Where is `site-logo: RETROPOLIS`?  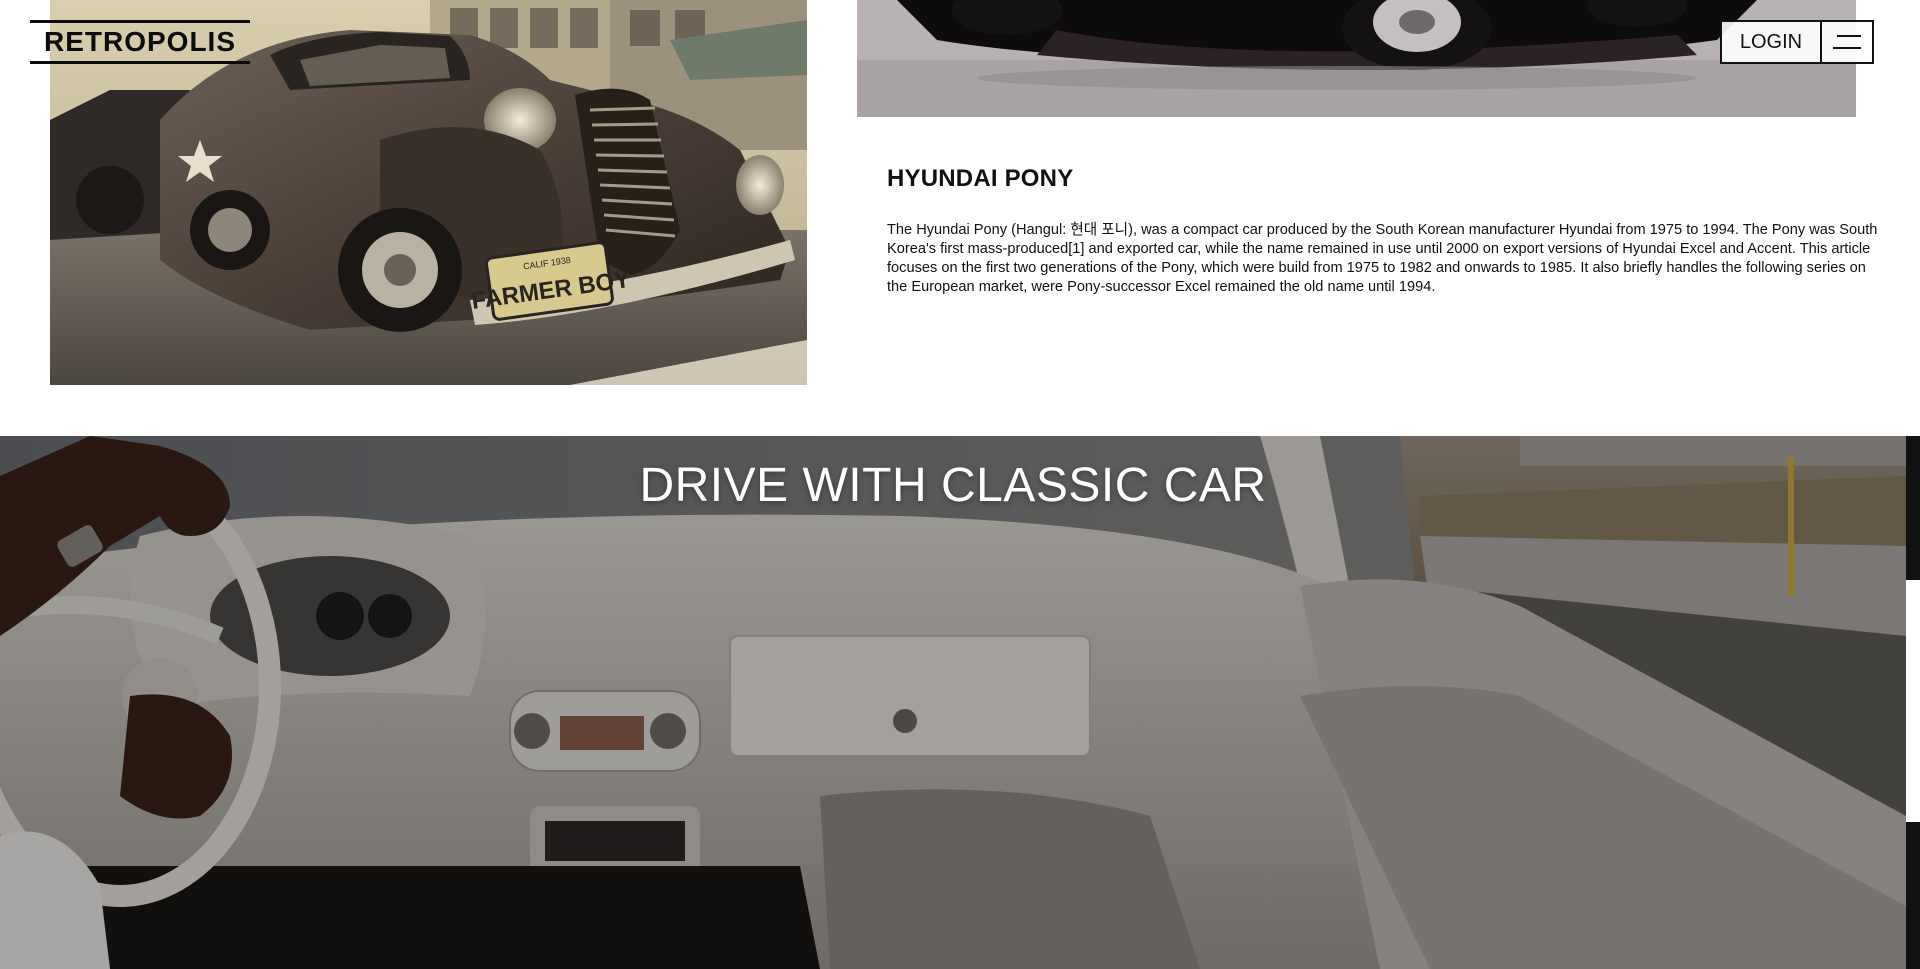 site-logo: RETROPOLIS is located at coordinates (140, 42).